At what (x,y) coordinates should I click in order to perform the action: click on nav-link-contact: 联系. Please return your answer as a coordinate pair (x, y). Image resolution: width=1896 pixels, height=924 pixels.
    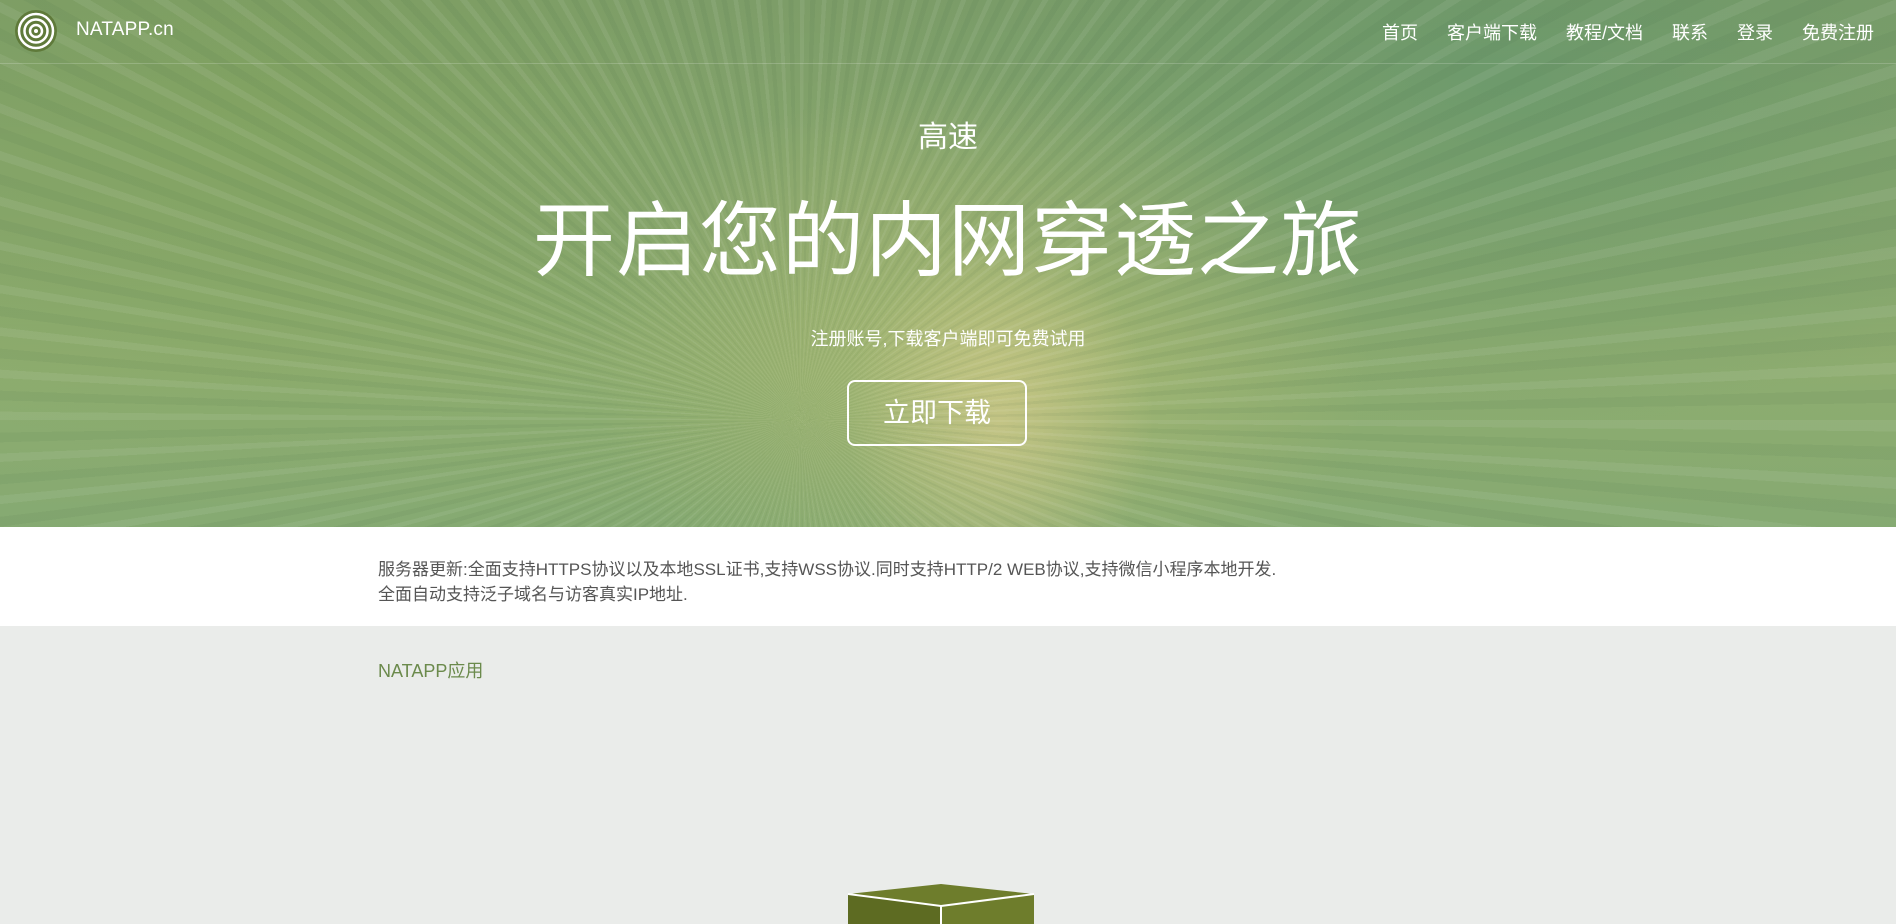
    Looking at the image, I should click on (1690, 32).